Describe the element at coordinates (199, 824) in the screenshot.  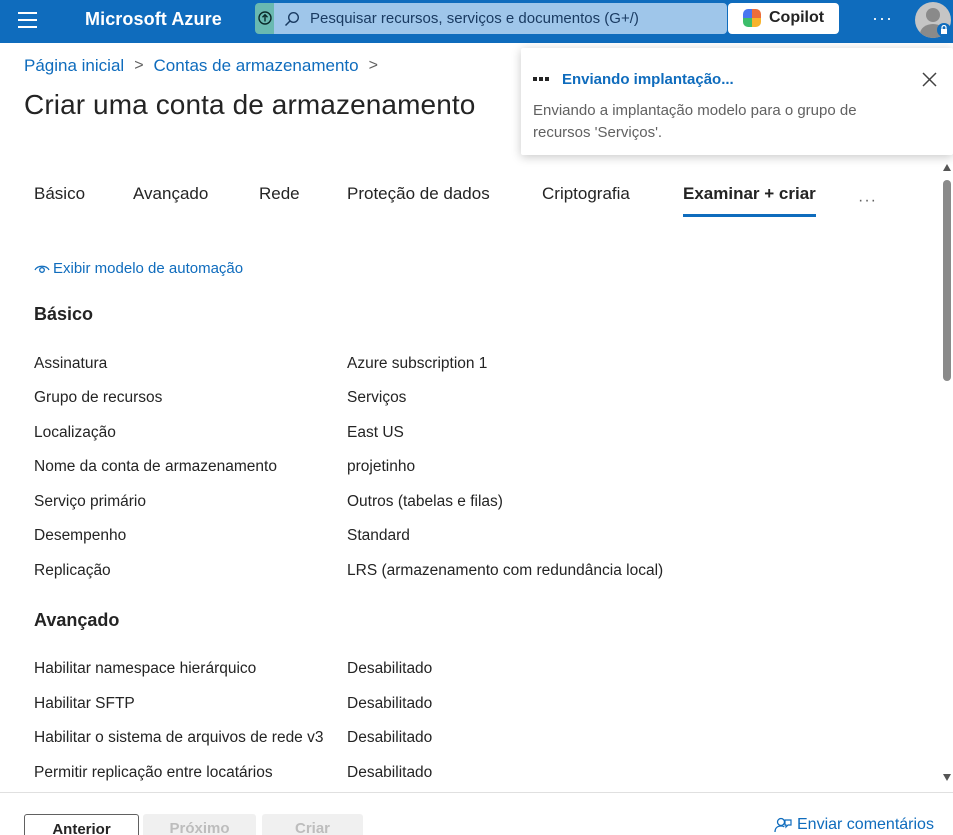
I see `next-button: Próximo` at that location.